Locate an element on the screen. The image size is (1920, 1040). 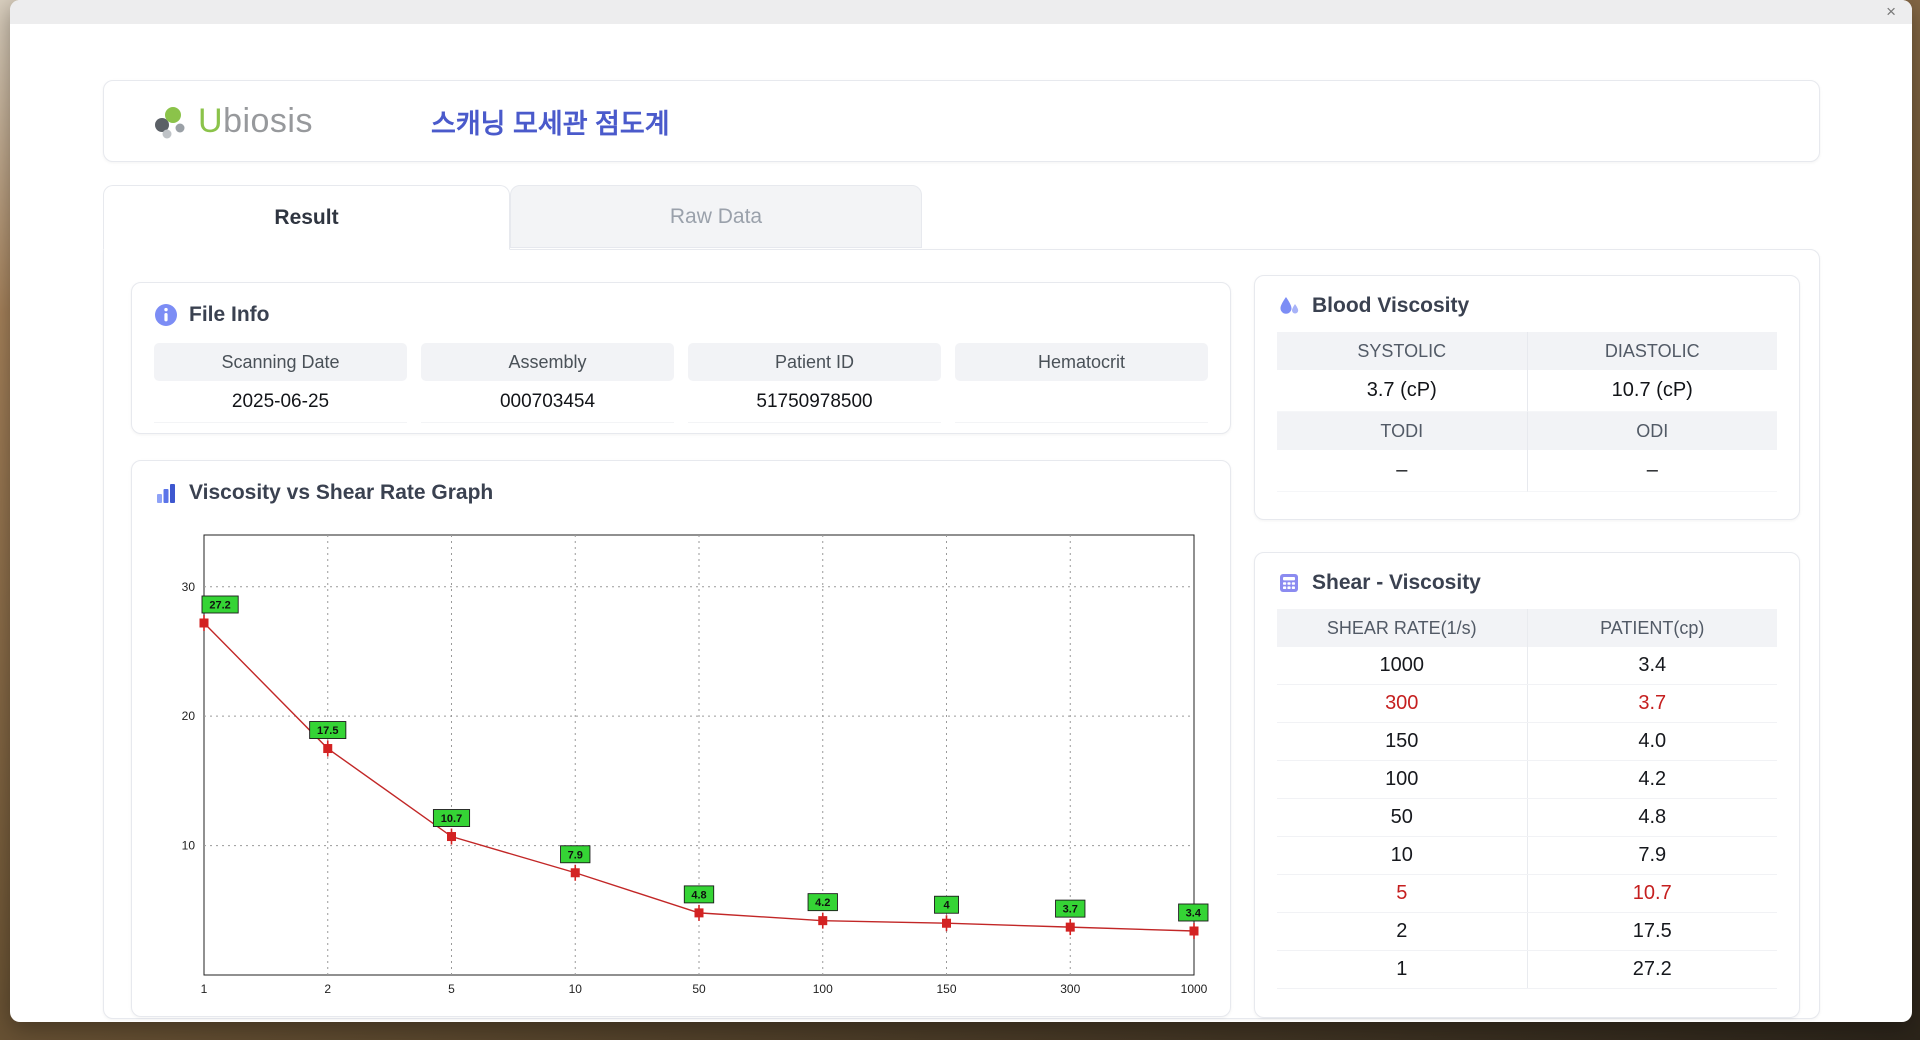
bv-header-cell: SYSTOLIC is located at coordinates (1402, 351).